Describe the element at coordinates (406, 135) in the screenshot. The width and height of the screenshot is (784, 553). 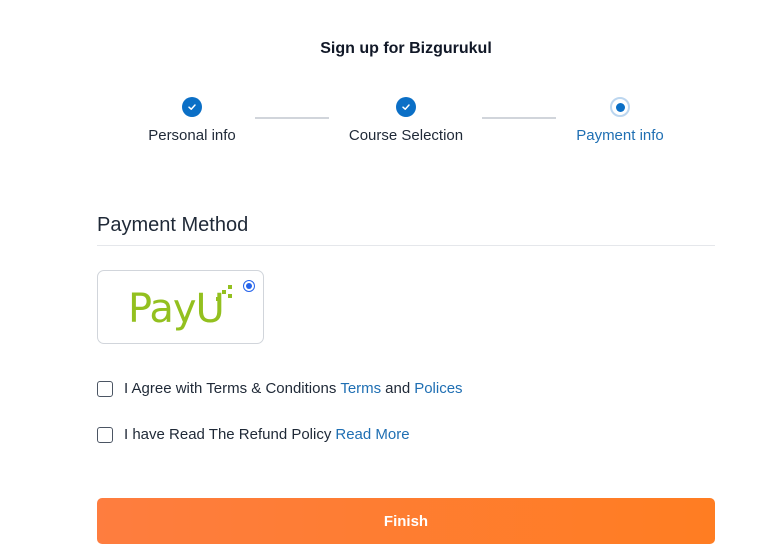
I see `step-label: Course Selection` at that location.